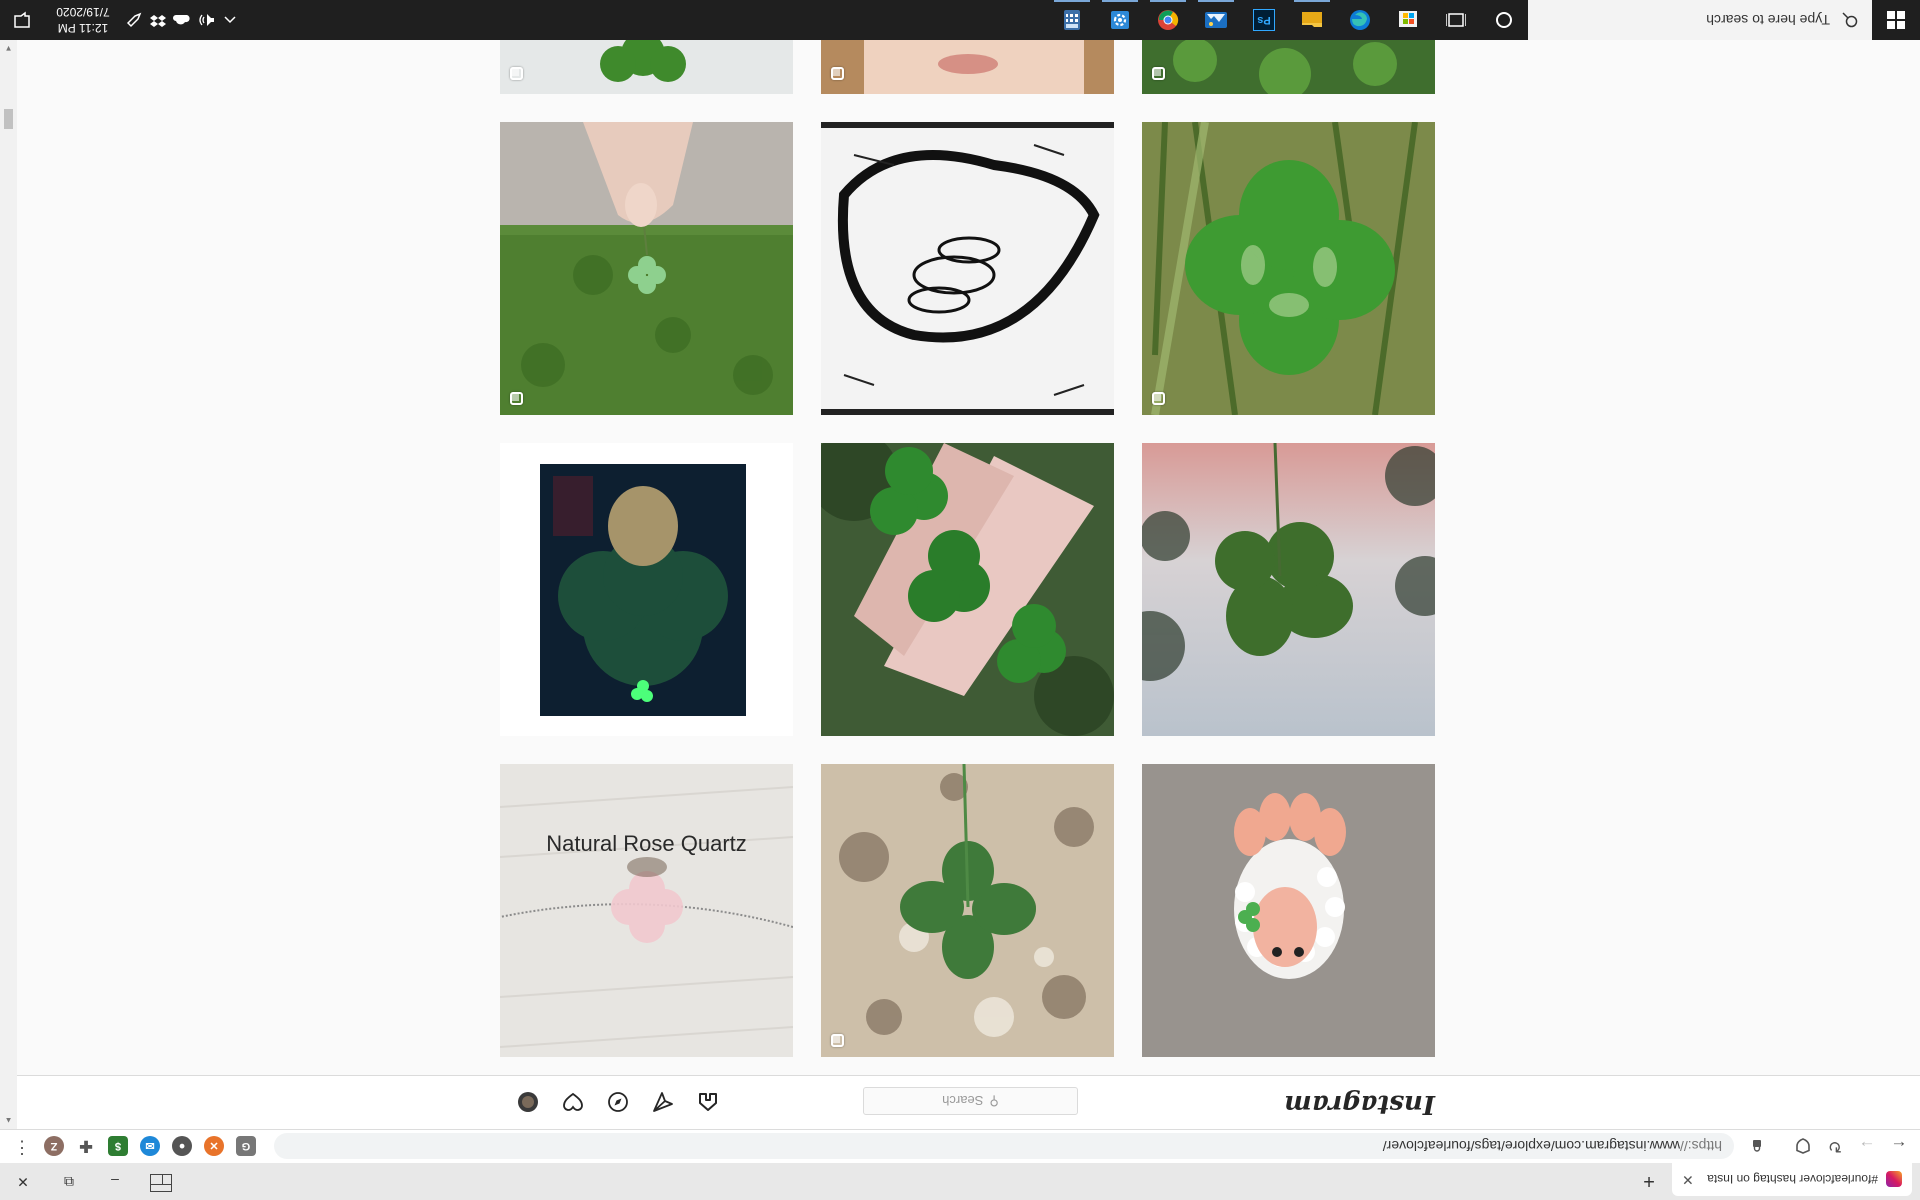  What do you see at coordinates (22, 20) in the screenshot?
I see `notifications-icon` at bounding box center [22, 20].